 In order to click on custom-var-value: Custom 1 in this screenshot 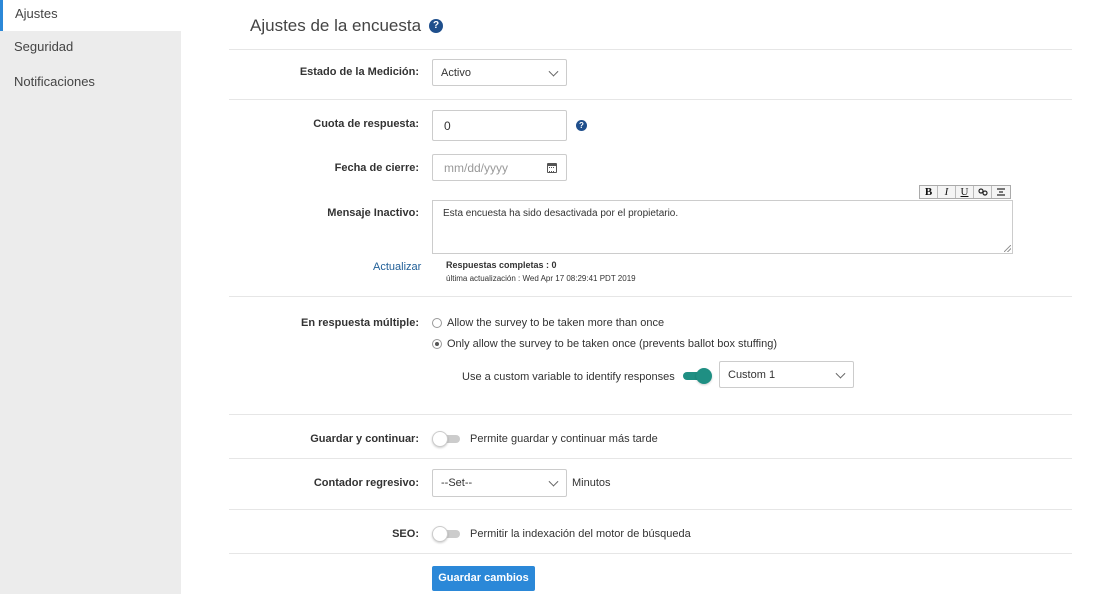, I will do `click(752, 374)`.